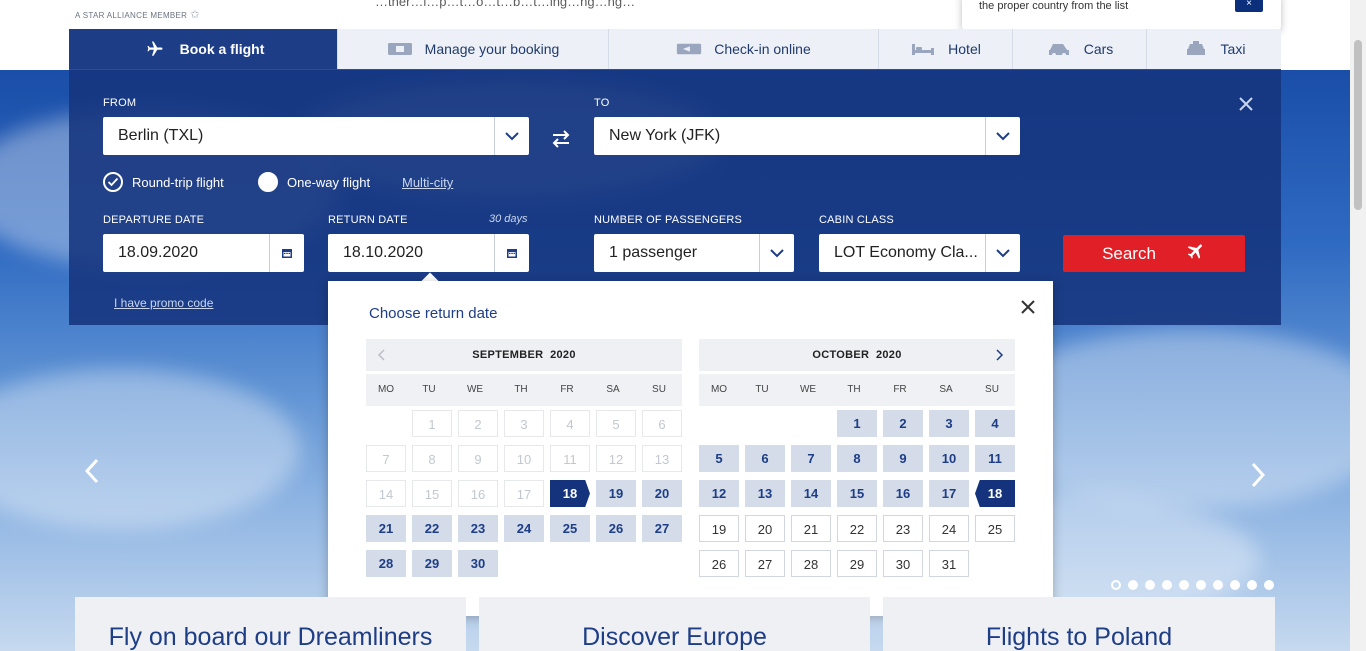 This screenshot has width=1366, height=651. Describe the element at coordinates (903, 423) in the screenshot. I see `calendar-day: 2` at that location.